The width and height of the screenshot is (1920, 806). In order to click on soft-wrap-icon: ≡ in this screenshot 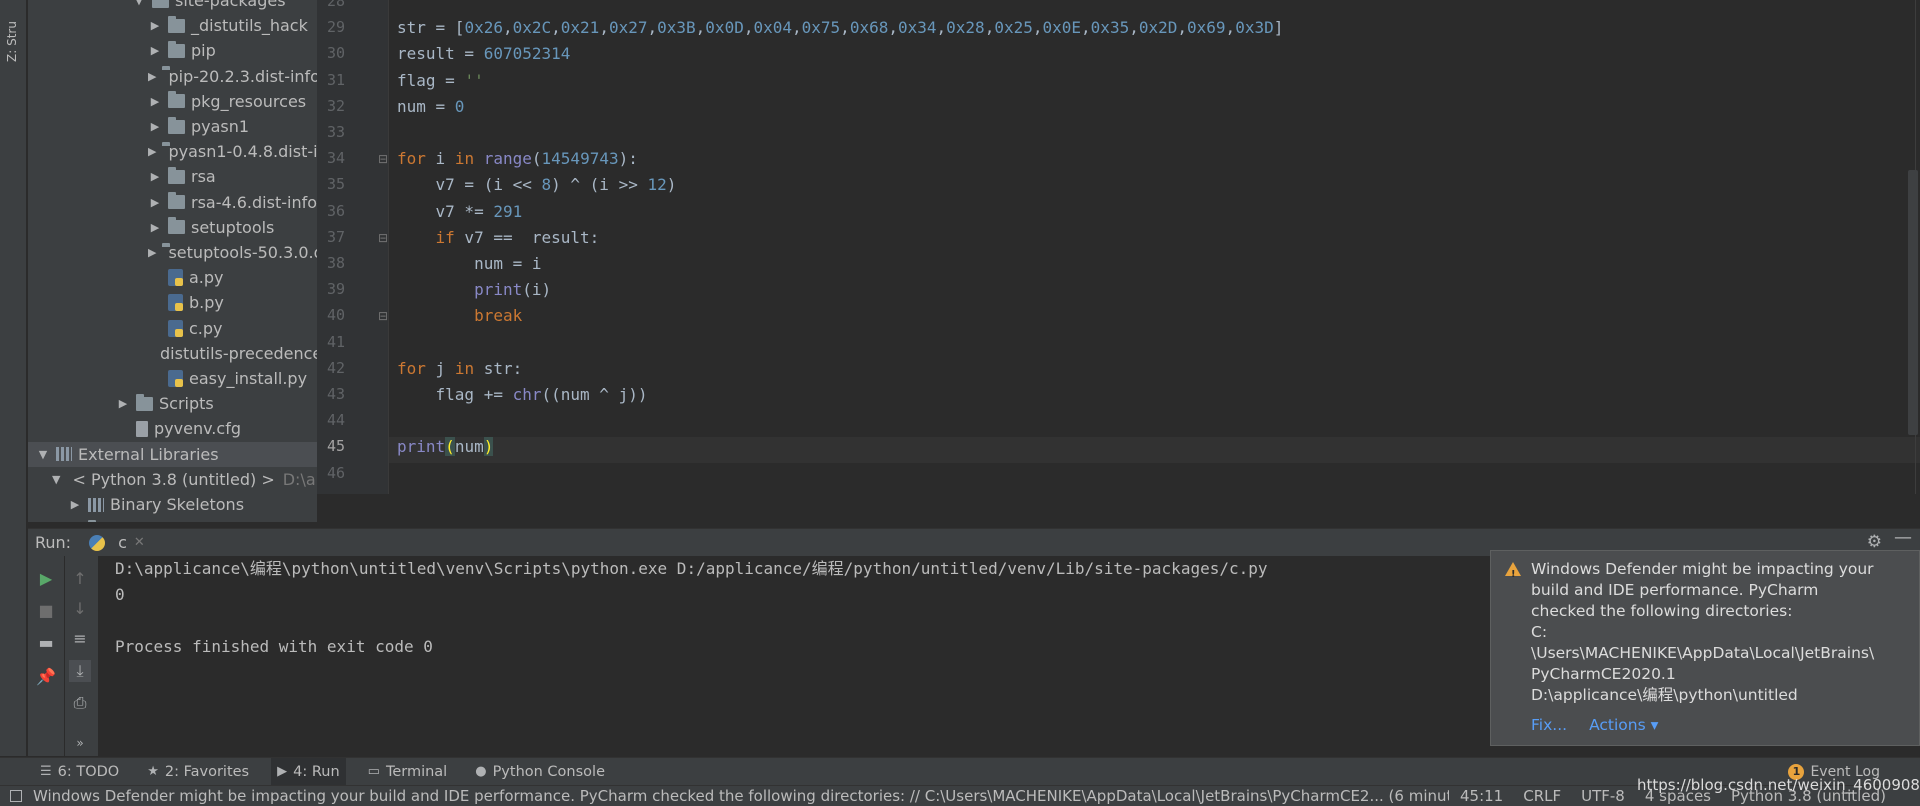, I will do `click(80, 639)`.